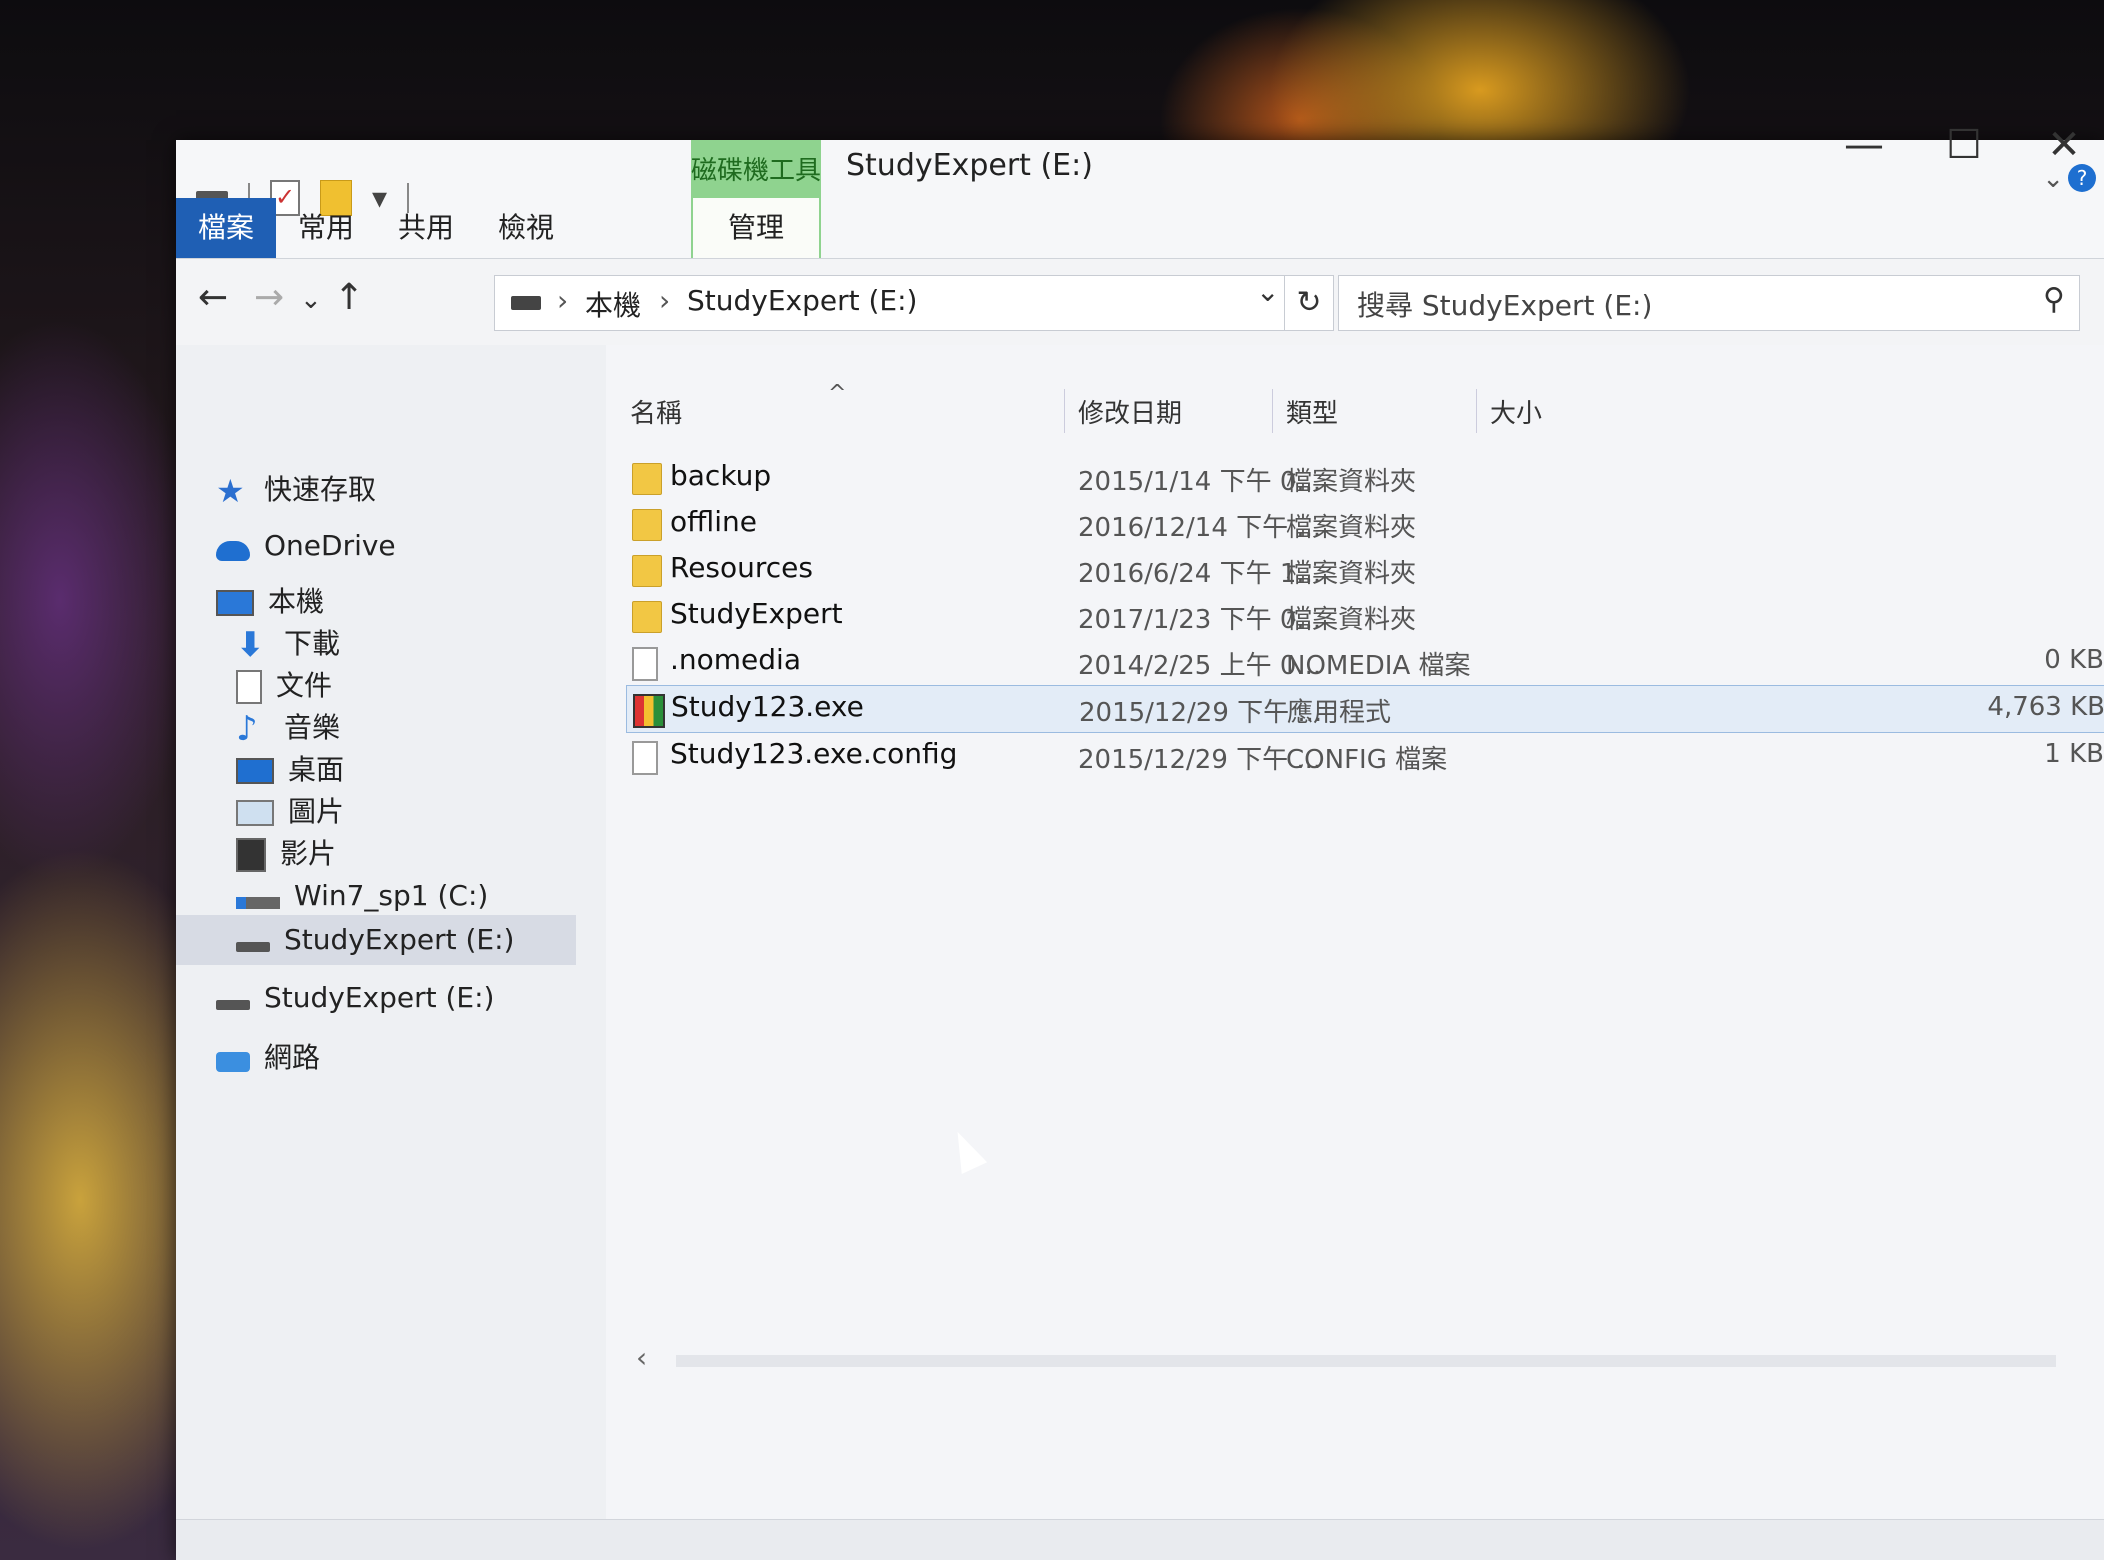 This screenshot has width=2104, height=1560. What do you see at coordinates (526, 228) in the screenshot?
I see `tab-view: 檢視` at bounding box center [526, 228].